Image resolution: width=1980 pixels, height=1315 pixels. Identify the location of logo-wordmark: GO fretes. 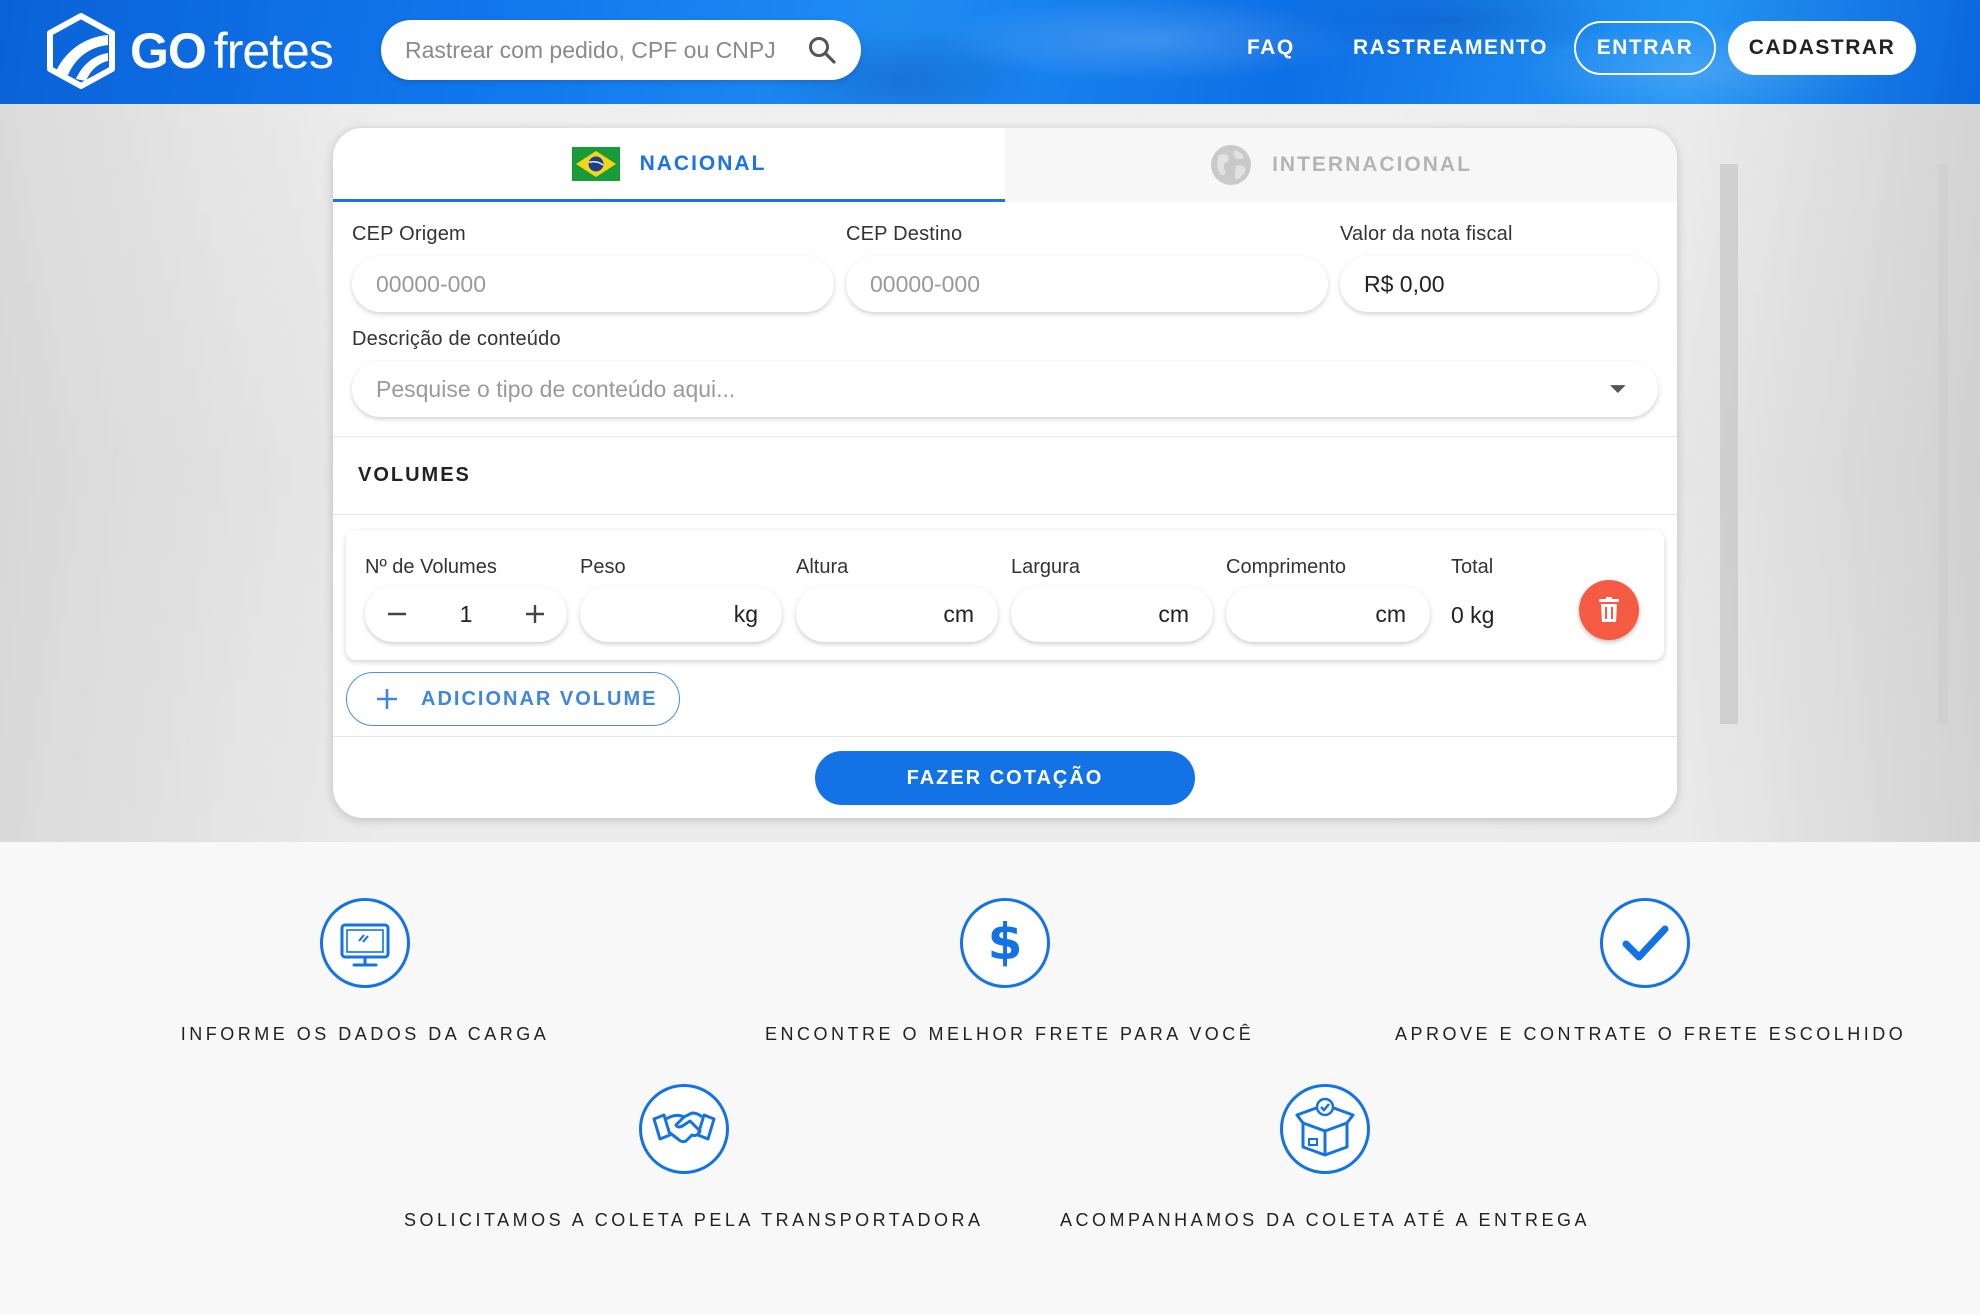
(232, 51).